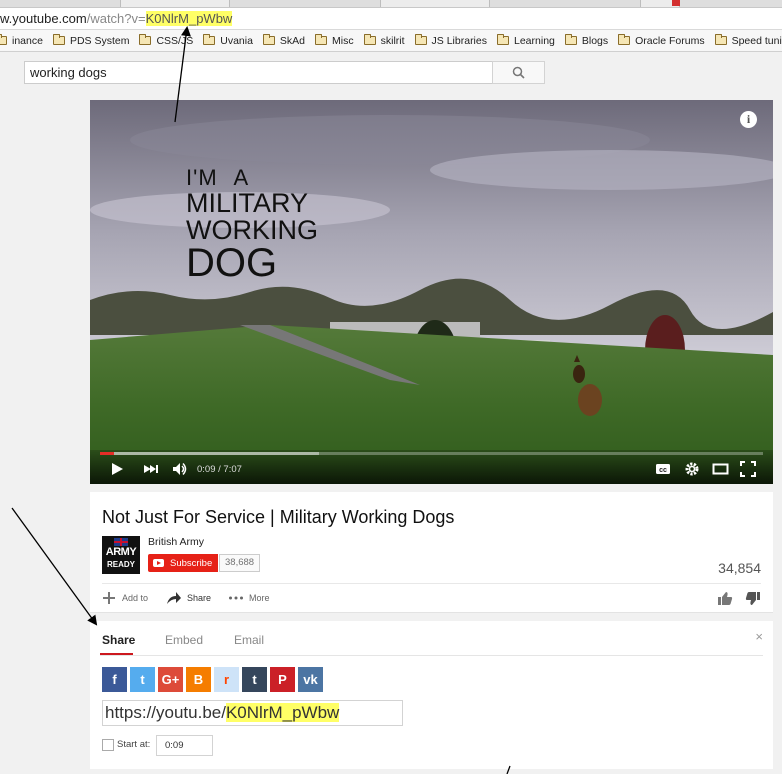  What do you see at coordinates (99, 40) in the screenshot?
I see `bookmark-label: PDS System` at bounding box center [99, 40].